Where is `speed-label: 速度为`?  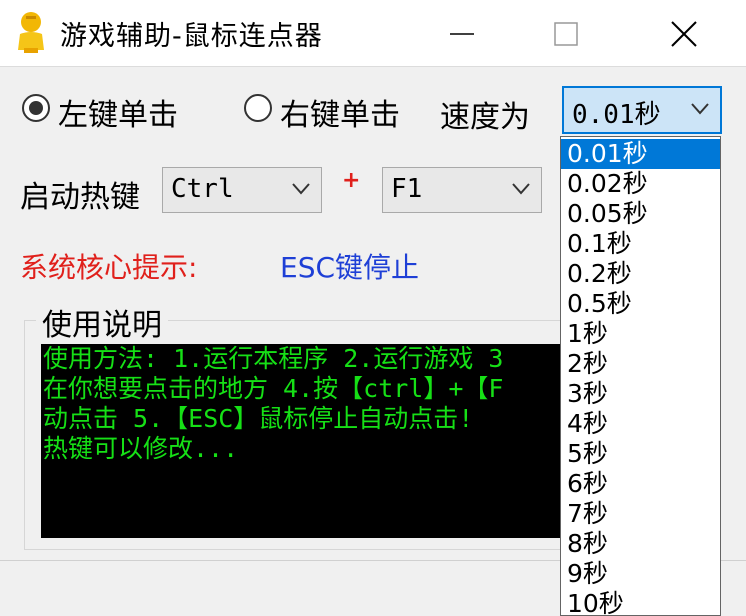 speed-label: 速度为 is located at coordinates (485, 117).